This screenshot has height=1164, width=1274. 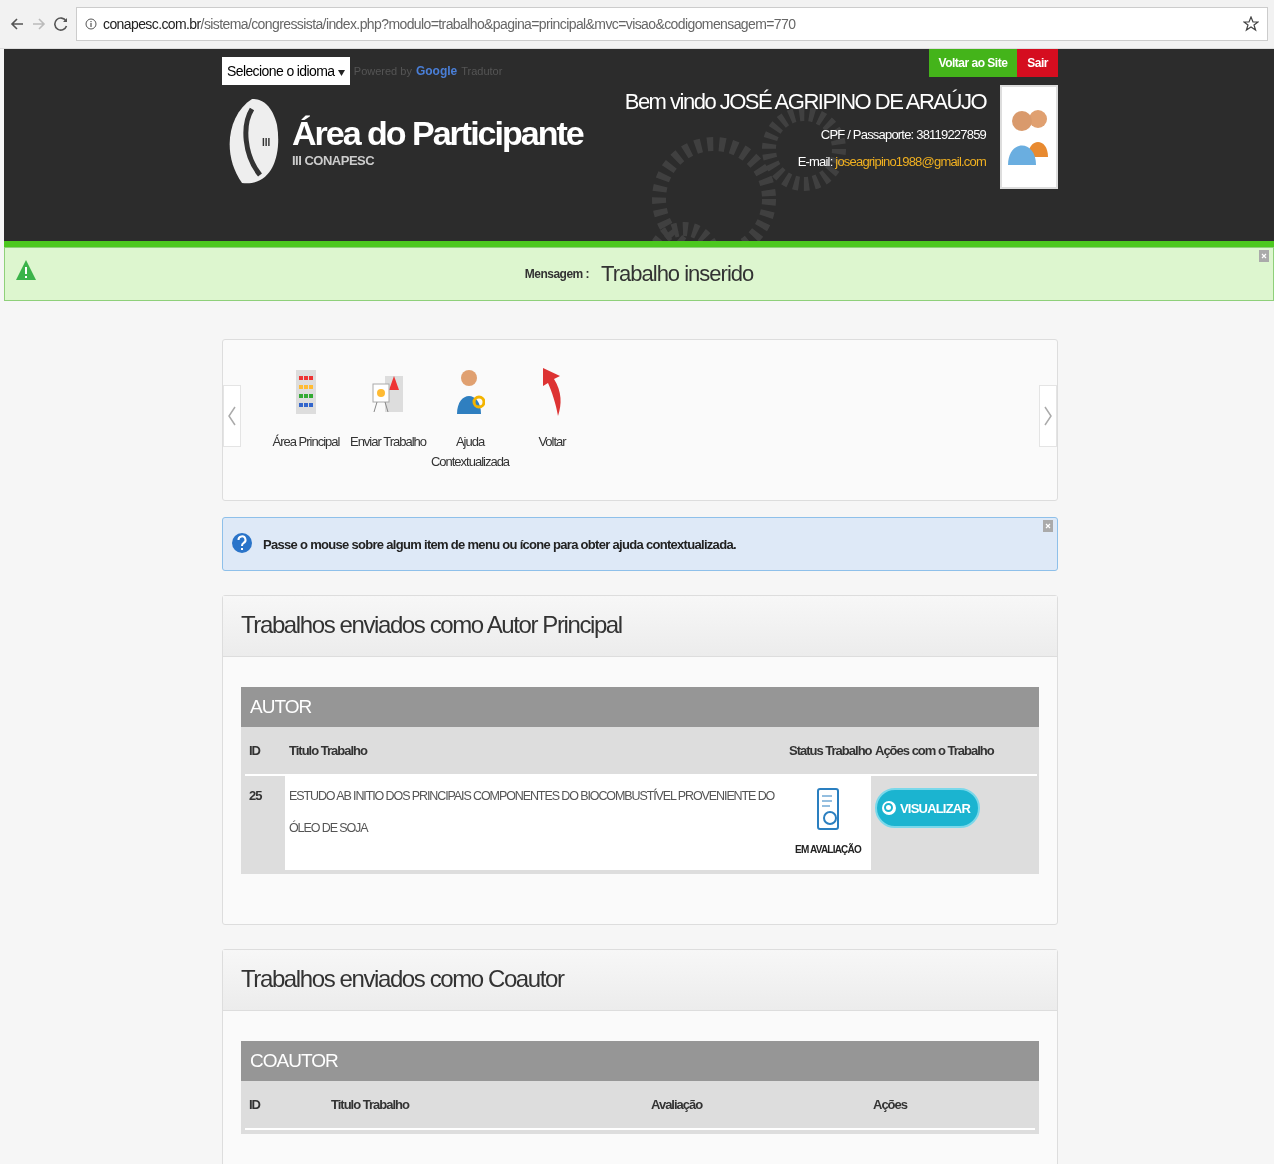 I want to click on column-header: Avaliação, so click(x=758, y=1105).